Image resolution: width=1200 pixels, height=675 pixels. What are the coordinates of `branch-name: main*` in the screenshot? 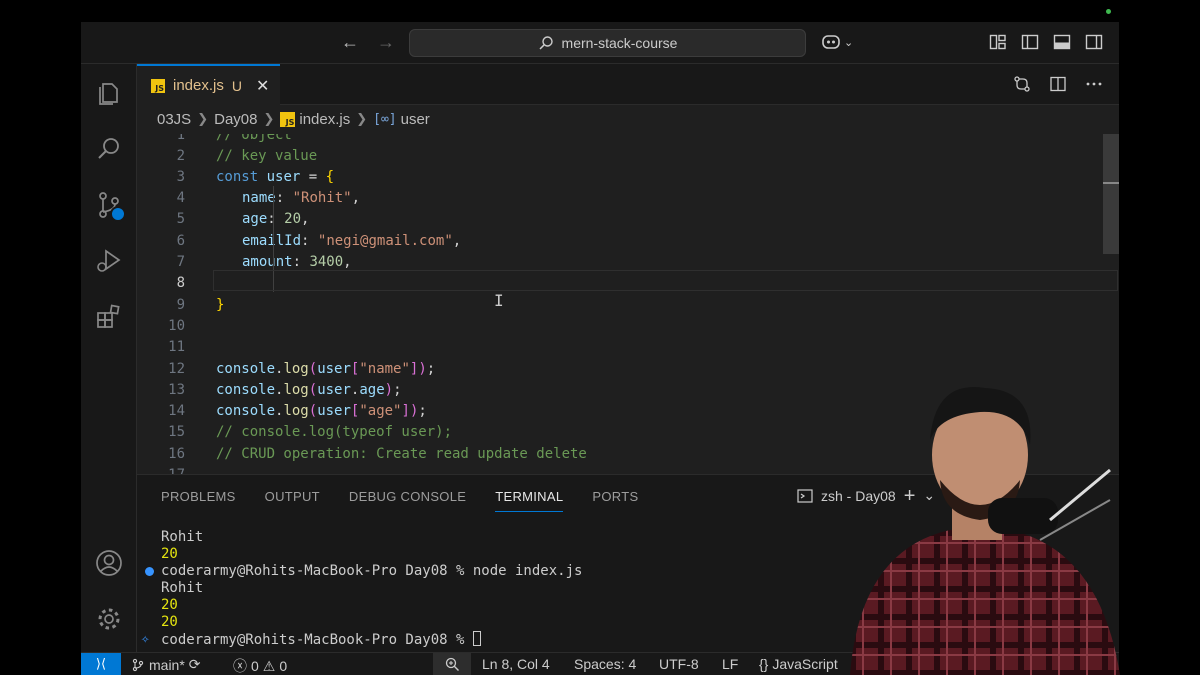 It's located at (167, 664).